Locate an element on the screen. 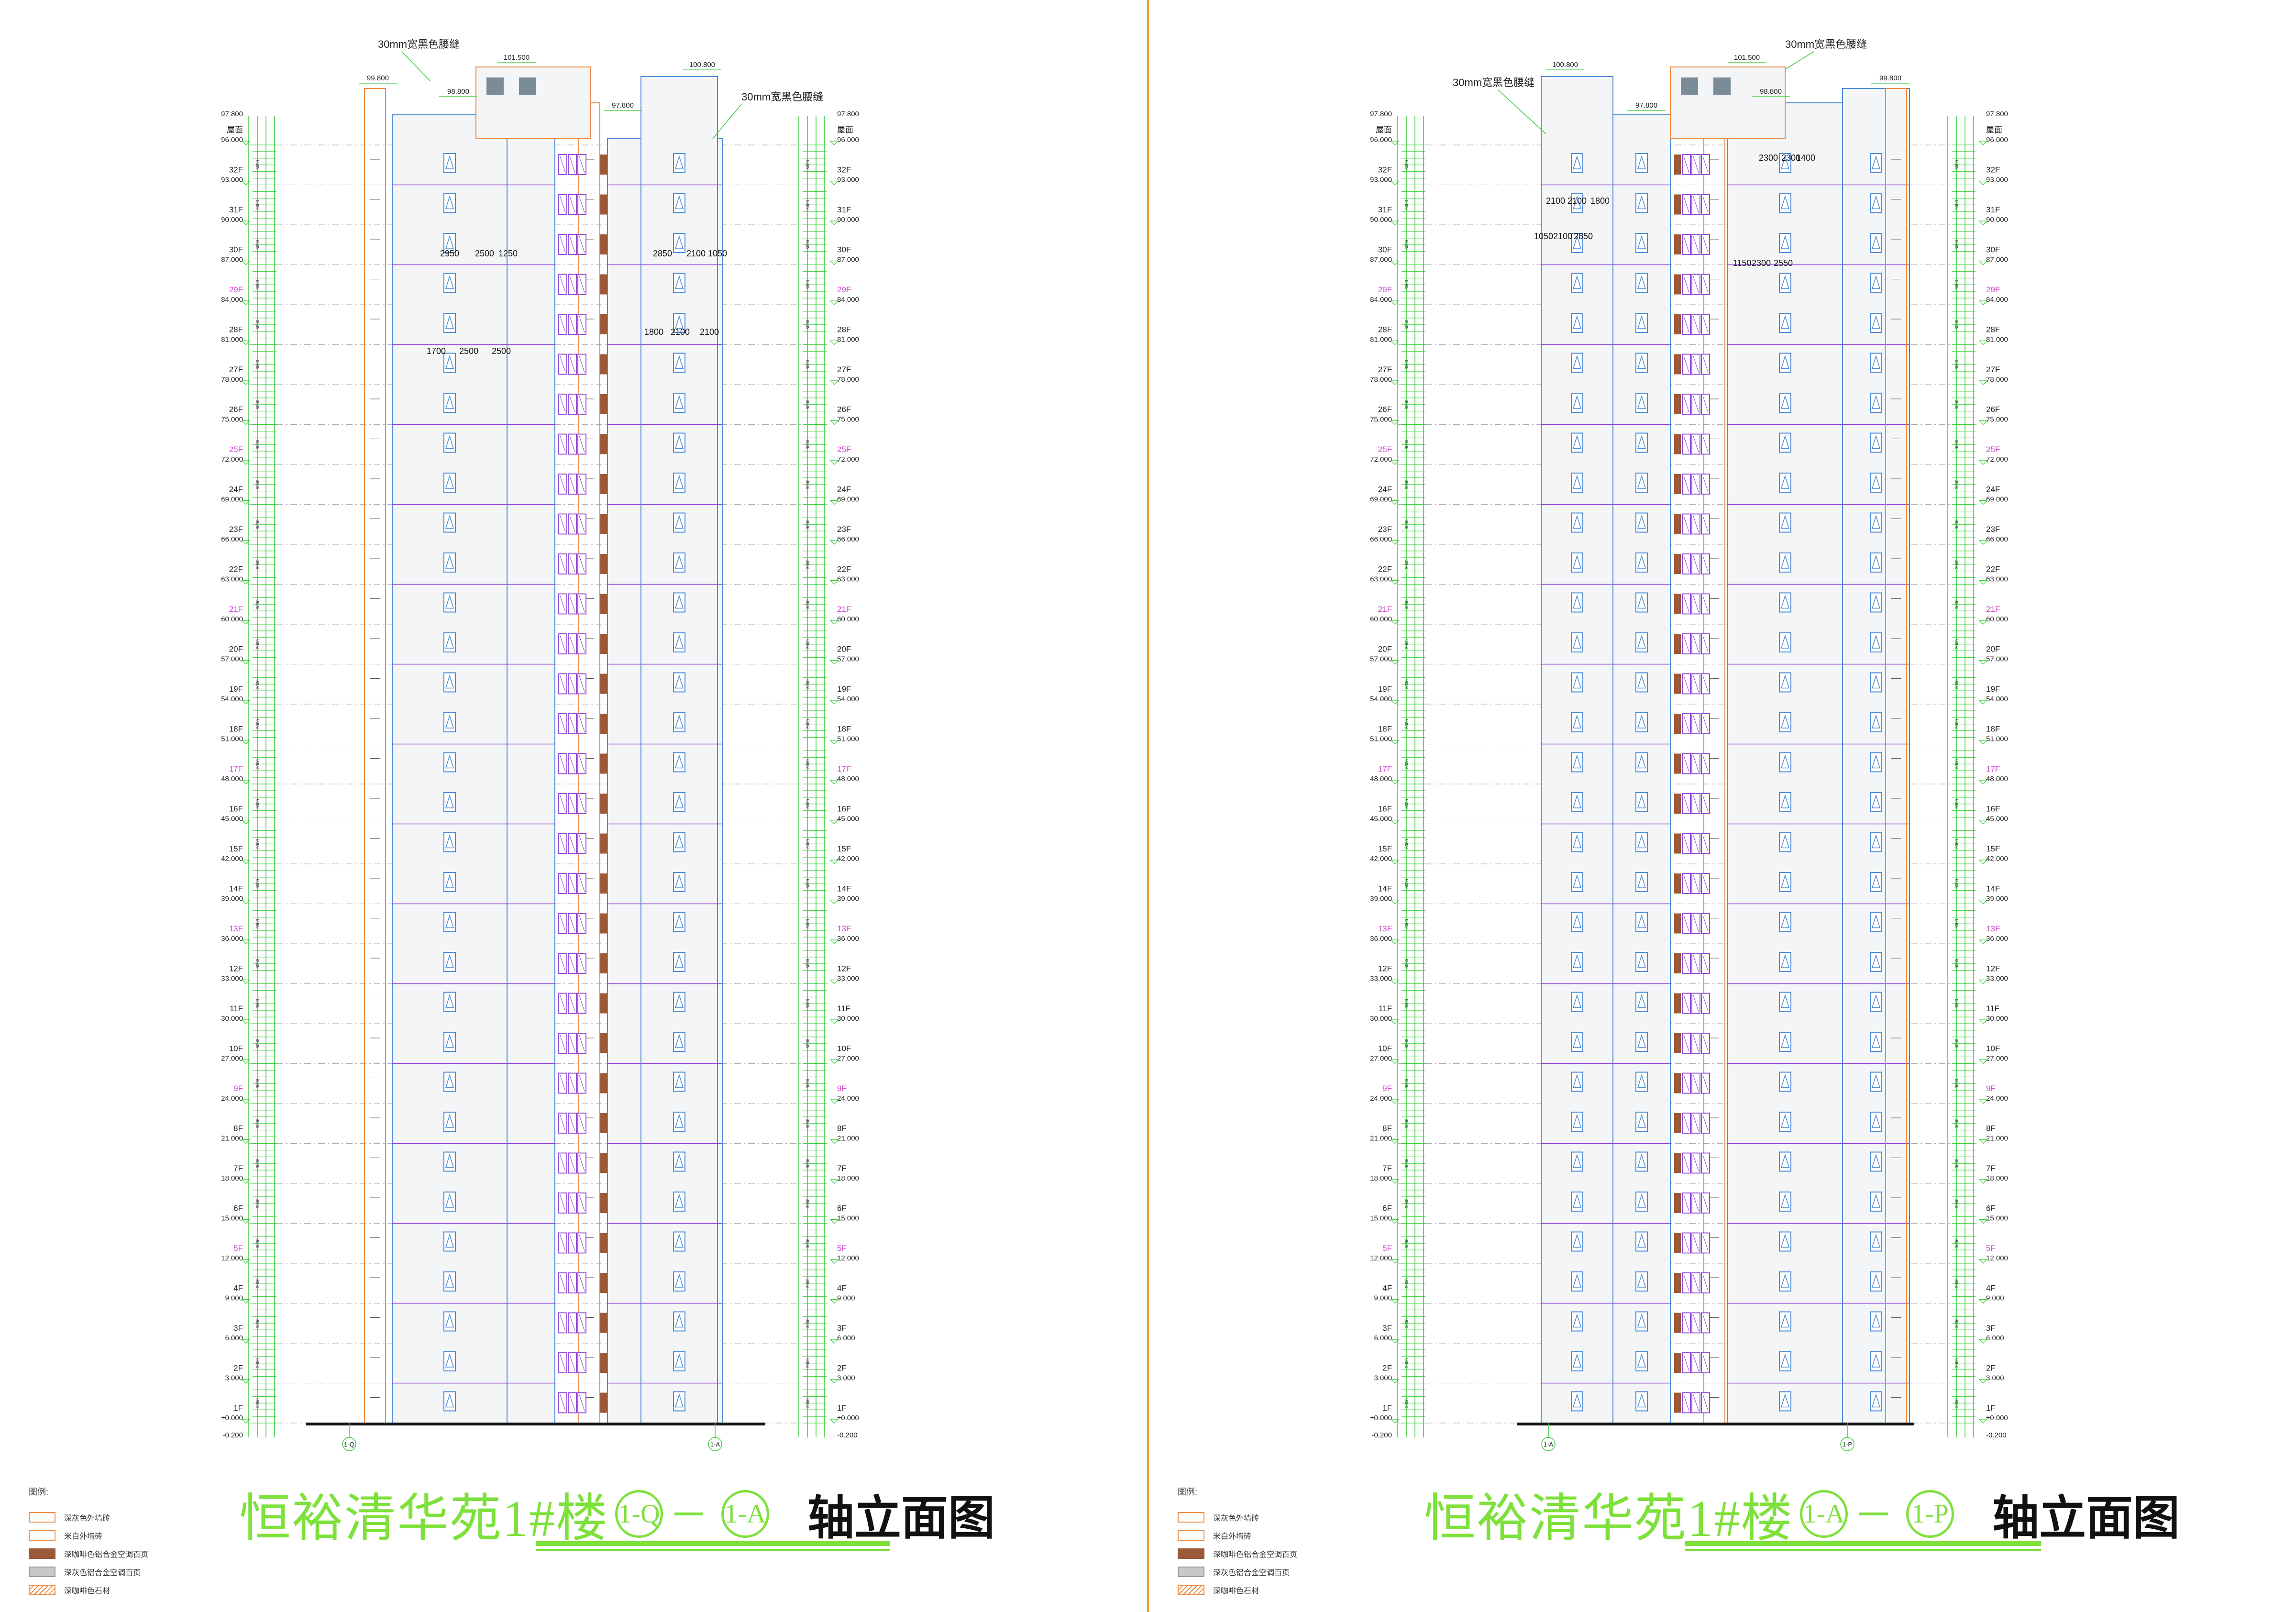  level-elevation-label: 15.000 is located at coordinates (848, 1219).